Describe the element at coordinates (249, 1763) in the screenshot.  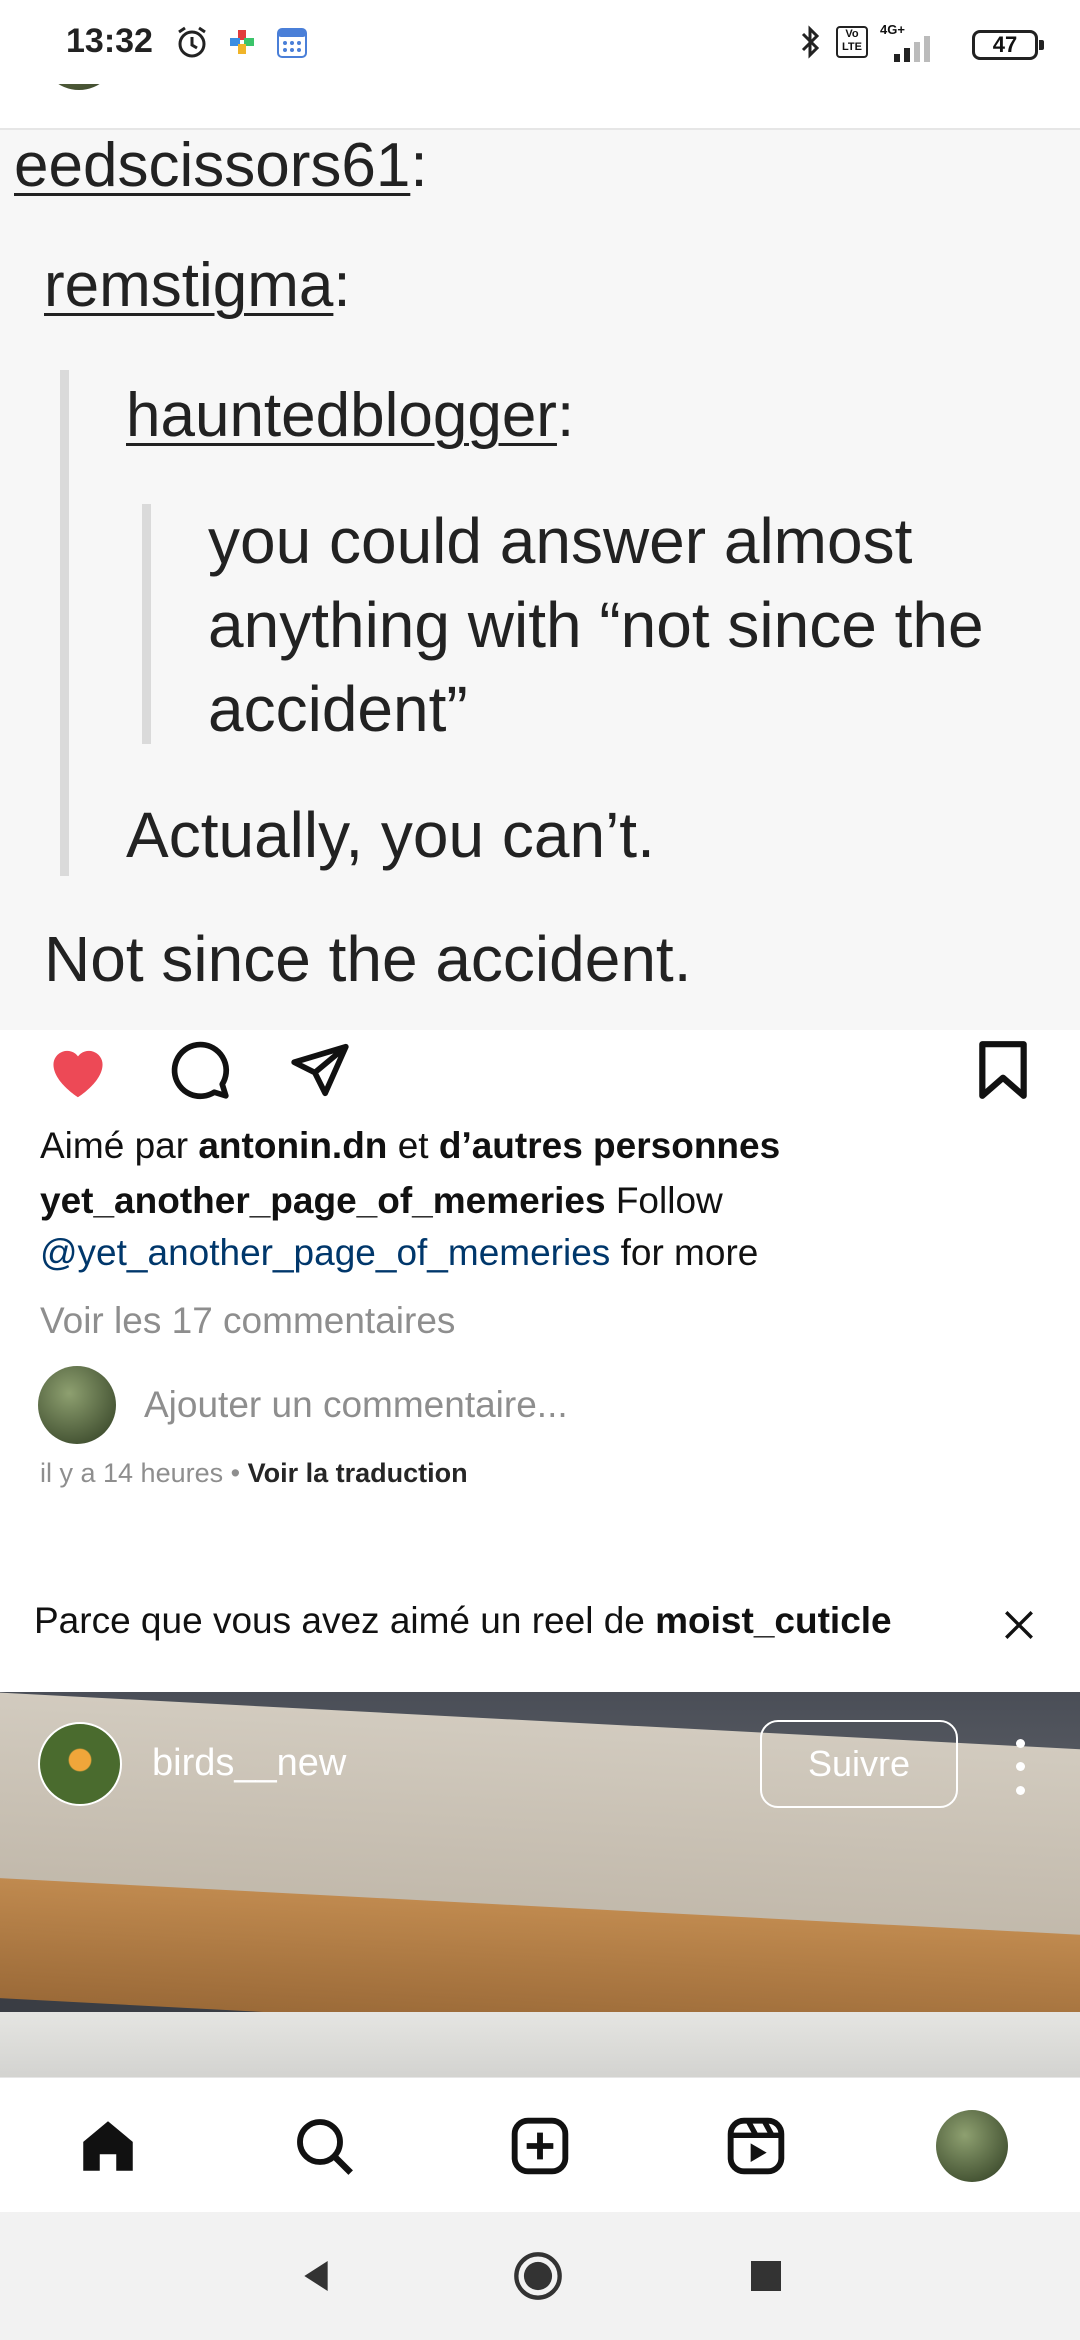
I see `reel-author-username: birds__new` at that location.